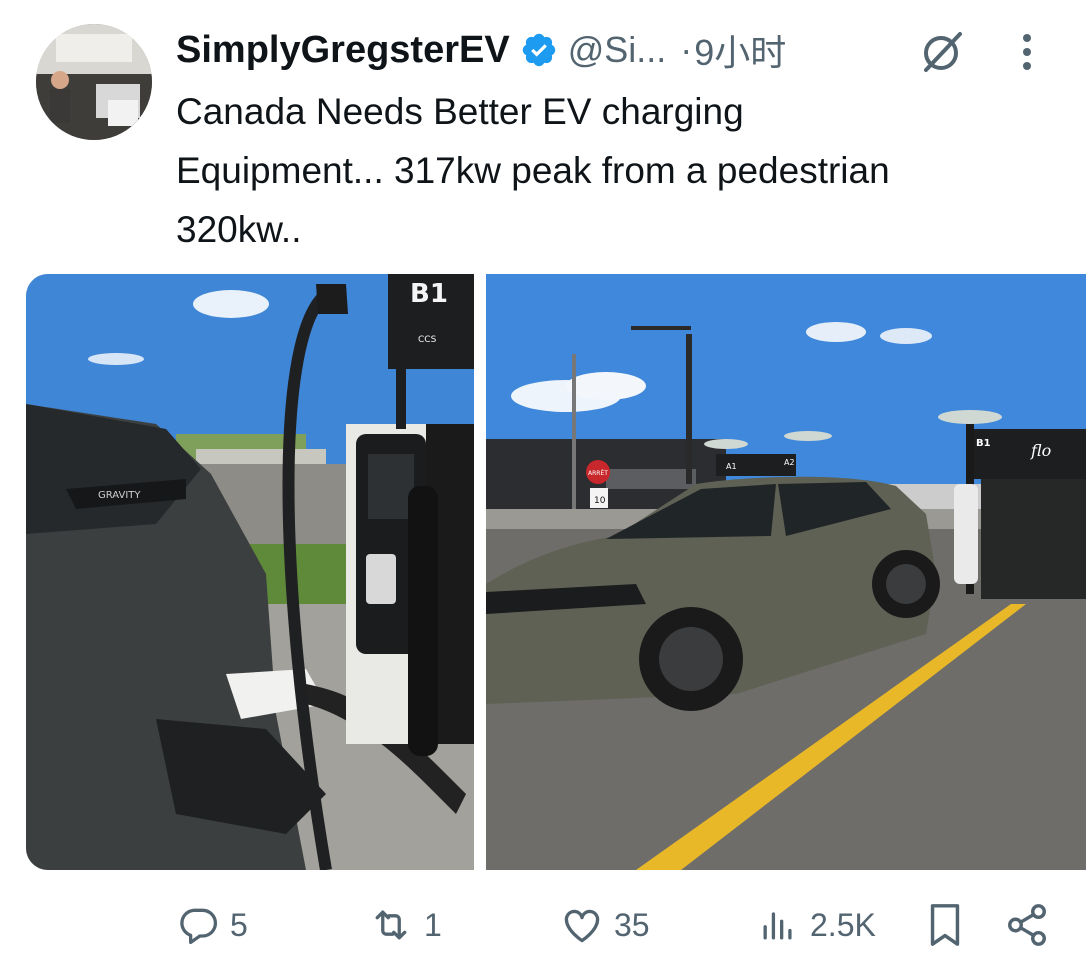 This screenshot has width=1086, height=971. What do you see at coordinates (427, 340) in the screenshot?
I see `charger-connector-label: CCS` at bounding box center [427, 340].